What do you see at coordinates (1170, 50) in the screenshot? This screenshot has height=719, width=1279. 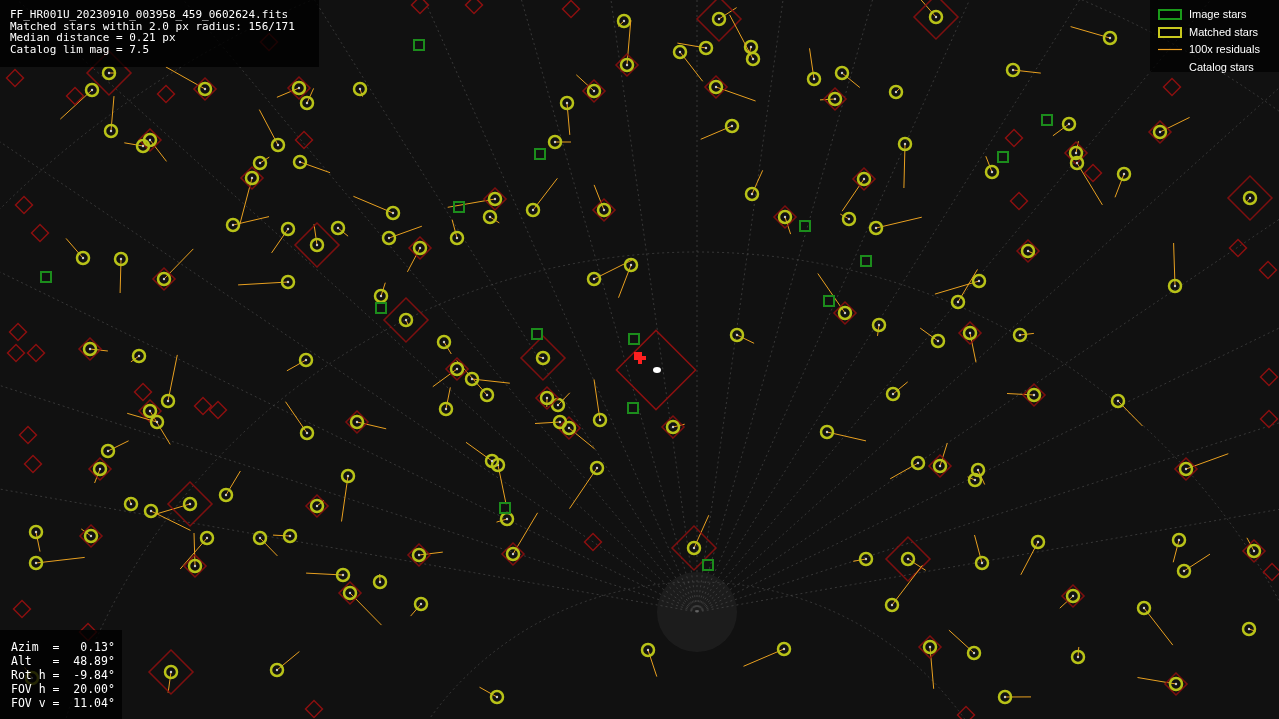 I see `line-icon` at bounding box center [1170, 50].